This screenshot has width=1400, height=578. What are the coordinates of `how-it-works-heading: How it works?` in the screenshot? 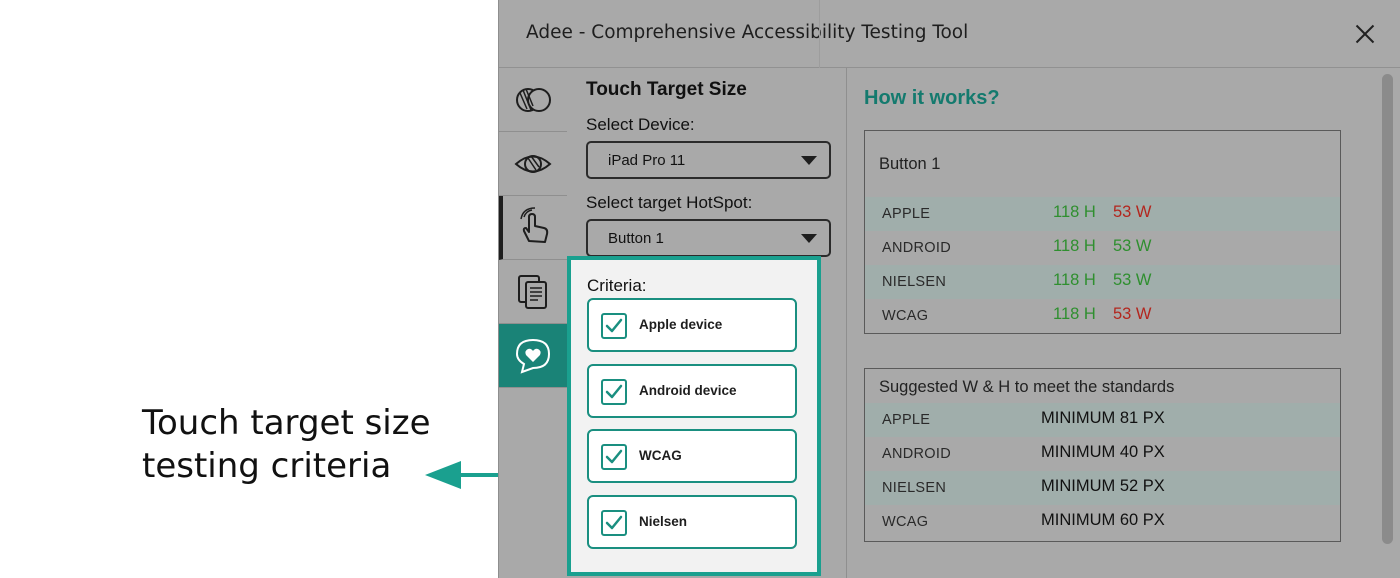 It's located at (932, 98).